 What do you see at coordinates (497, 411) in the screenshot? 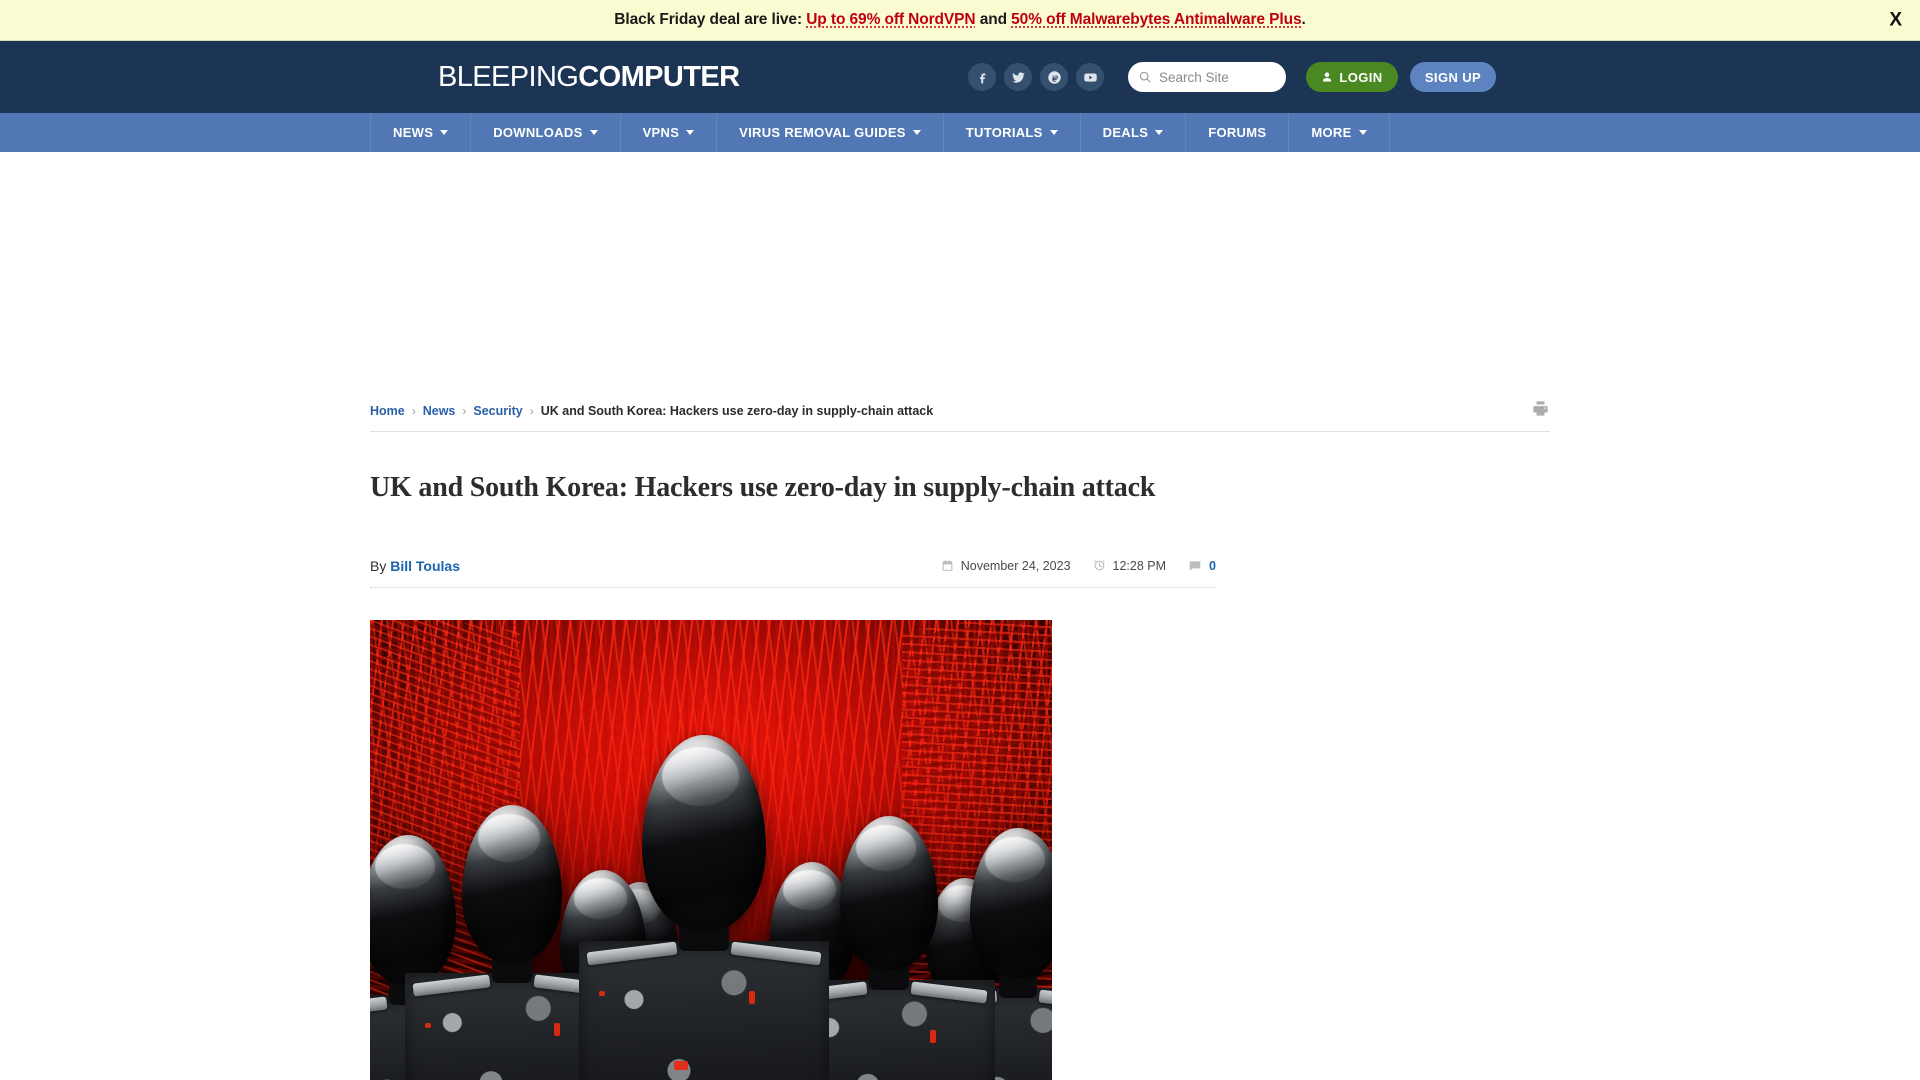
I see `breadcrumb-item-security: Security` at bounding box center [497, 411].